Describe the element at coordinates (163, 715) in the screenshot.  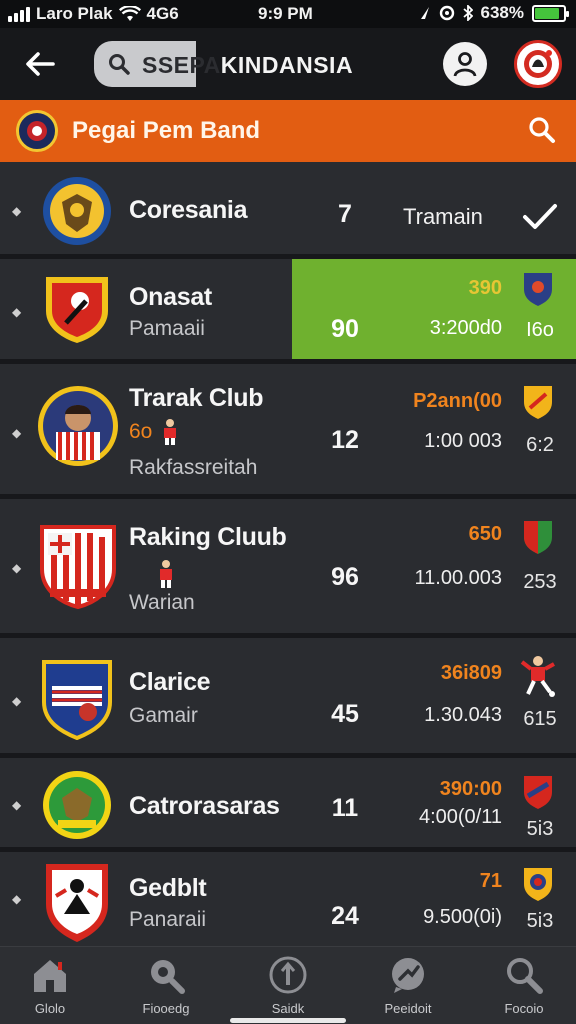
I see `team-subtitle: Gamair` at that location.